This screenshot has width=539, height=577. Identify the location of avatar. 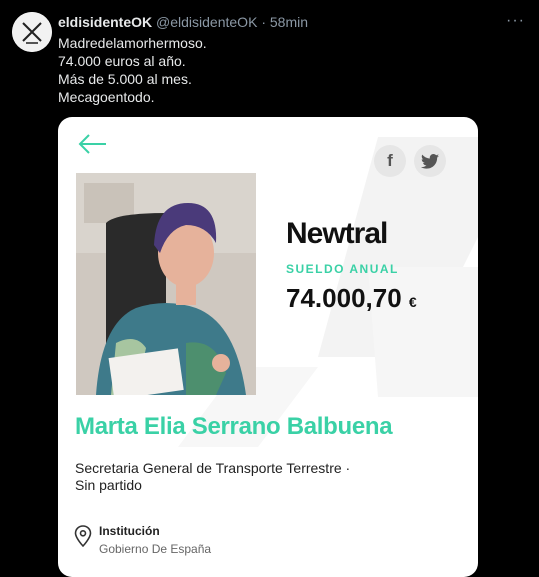
(32, 32).